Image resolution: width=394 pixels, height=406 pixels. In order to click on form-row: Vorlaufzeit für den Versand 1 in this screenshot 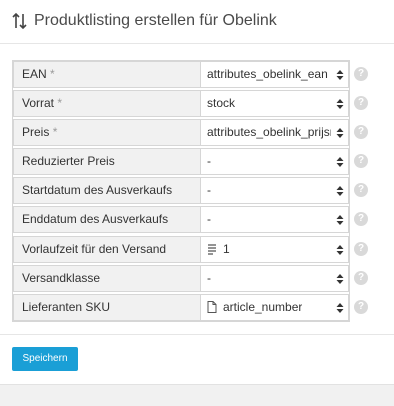, I will do `click(181, 249)`.